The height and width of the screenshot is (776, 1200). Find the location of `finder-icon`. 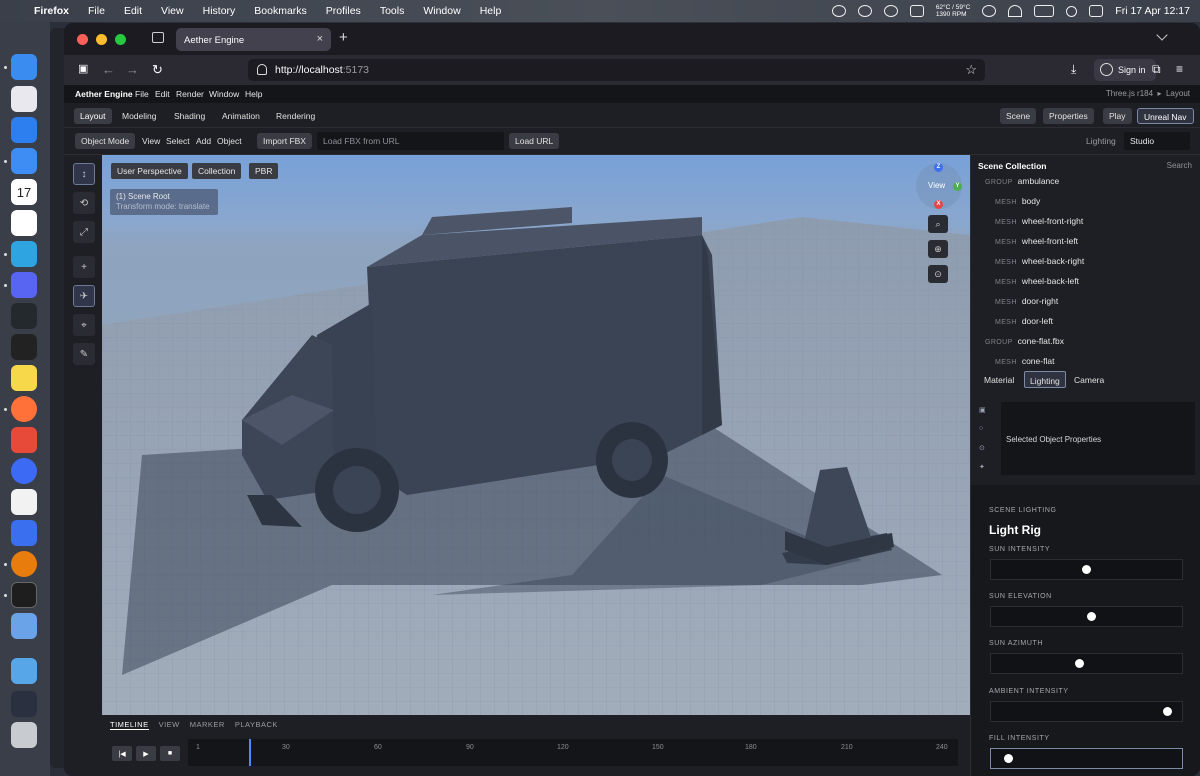

finder-icon is located at coordinates (24, 67).